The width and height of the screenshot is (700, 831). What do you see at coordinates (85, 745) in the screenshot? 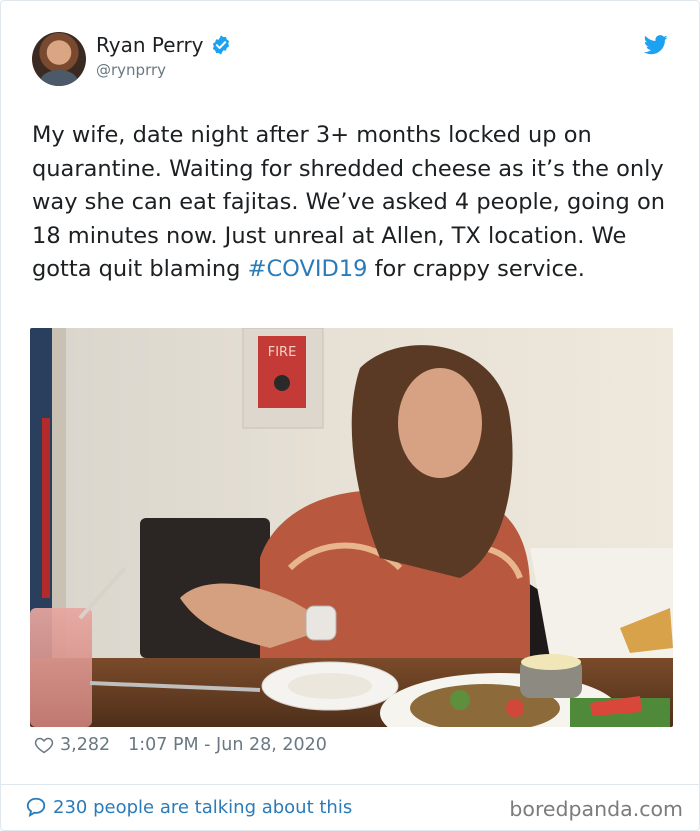
I see `like-count: 3,282` at bounding box center [85, 745].